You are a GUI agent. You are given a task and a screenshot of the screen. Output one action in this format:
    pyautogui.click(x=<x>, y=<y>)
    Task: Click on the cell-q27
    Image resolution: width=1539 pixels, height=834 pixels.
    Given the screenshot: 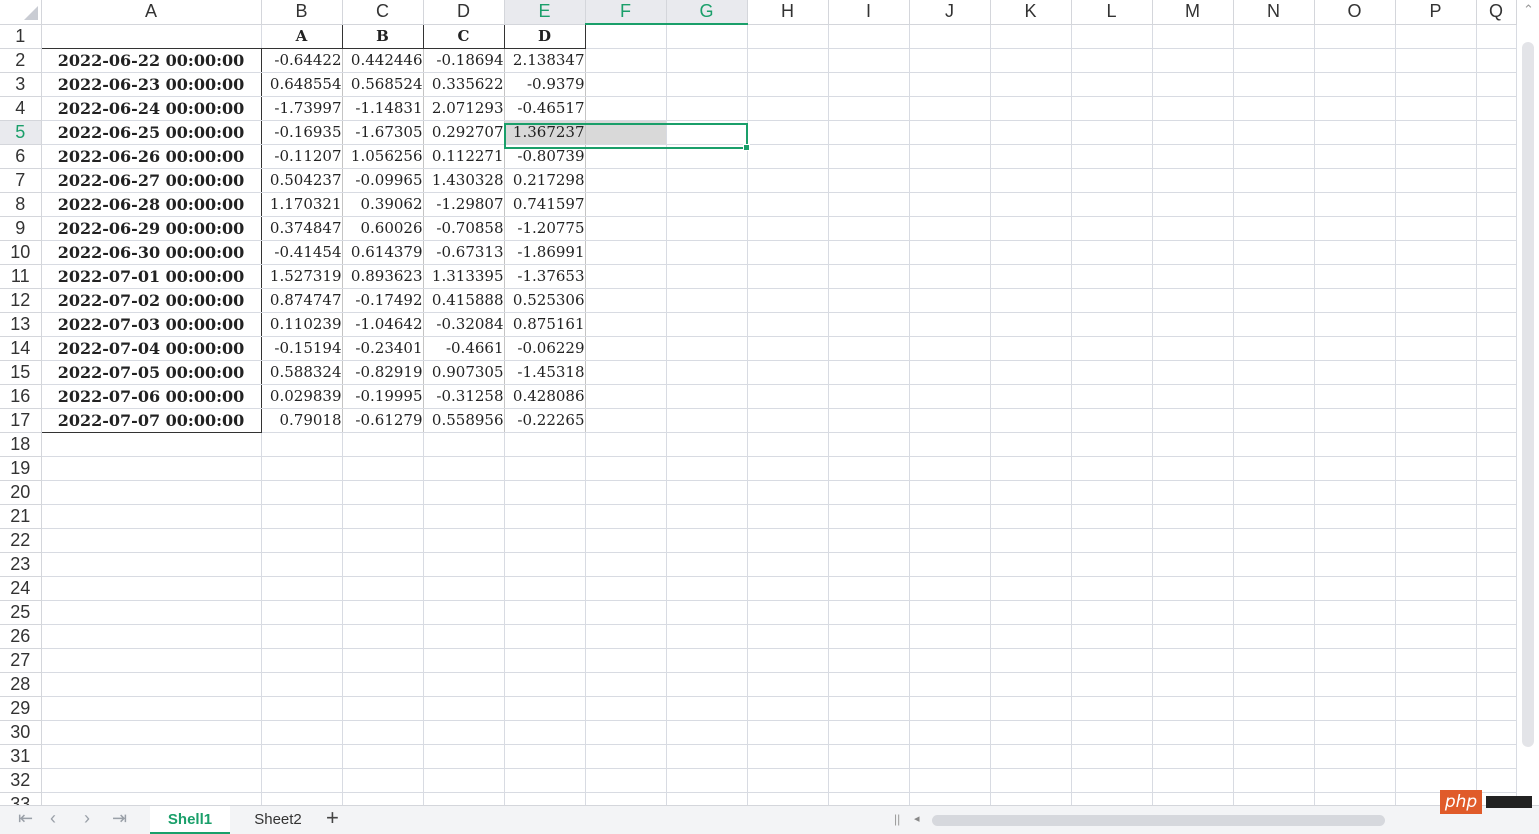 What is the action you would take?
    pyautogui.click(x=1496, y=660)
    